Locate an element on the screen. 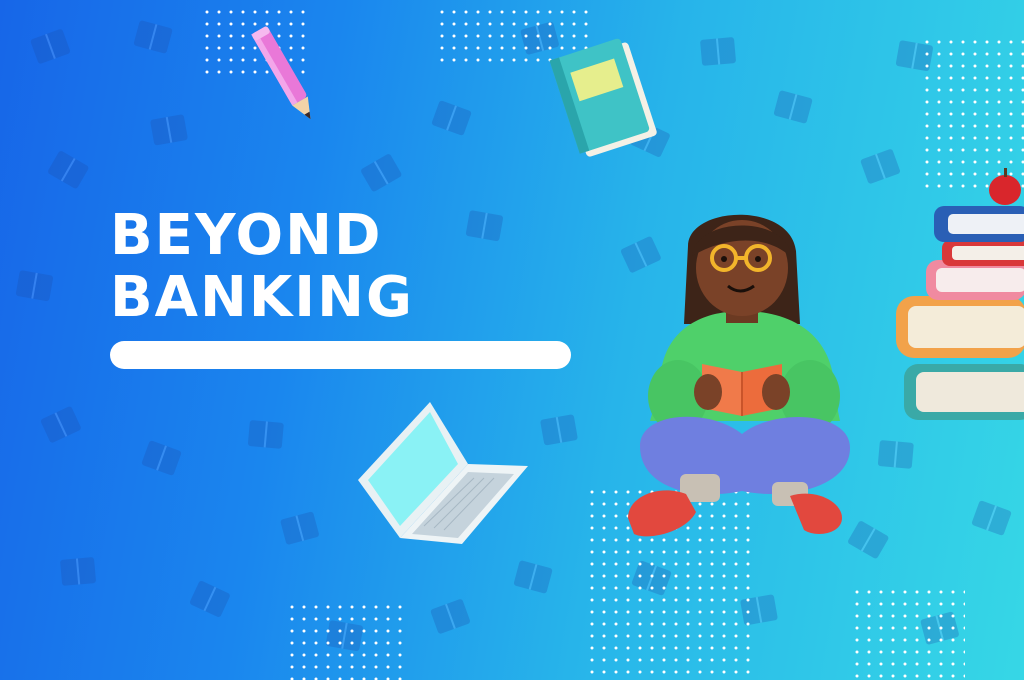 The height and width of the screenshot is (680, 1024). headline-line-2: BANKING is located at coordinates (262, 297).